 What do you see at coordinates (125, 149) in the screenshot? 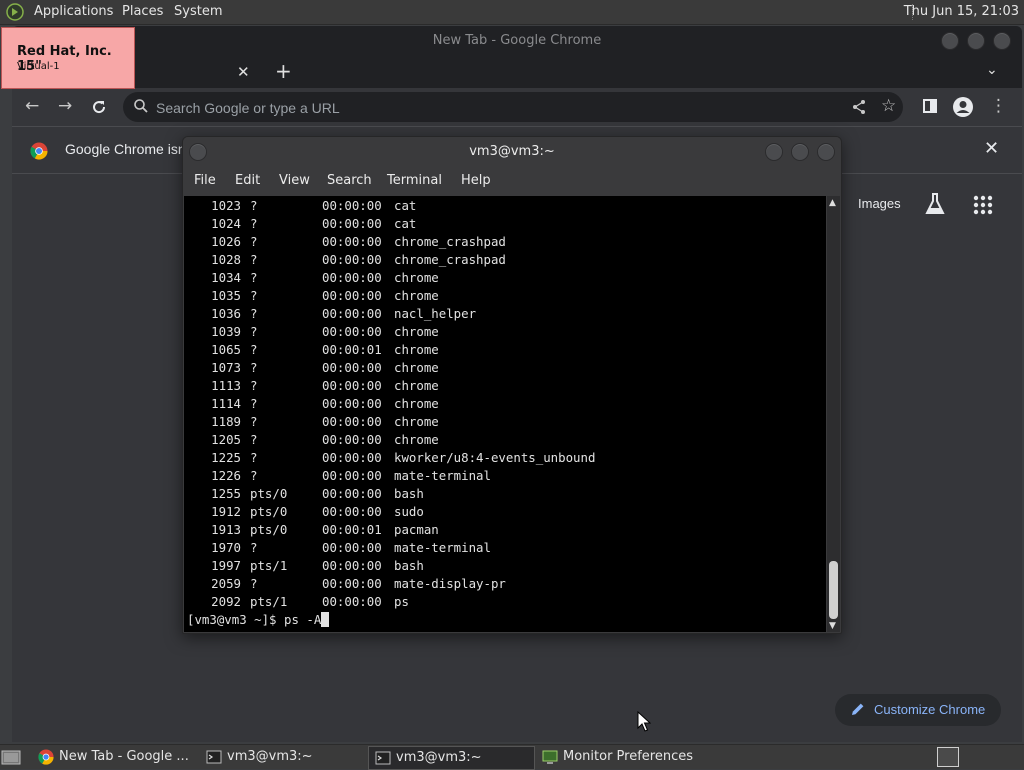
I see `infobar-text: Google Chrome isn` at bounding box center [125, 149].